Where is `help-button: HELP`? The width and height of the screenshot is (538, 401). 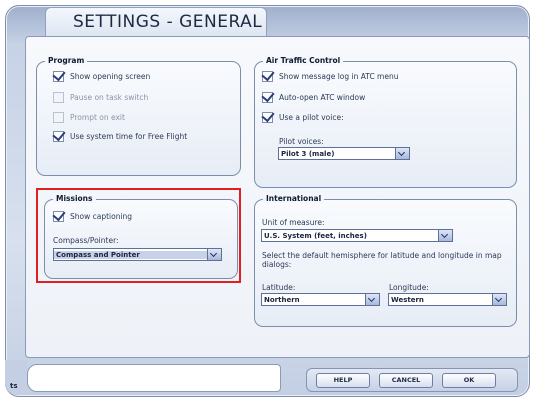
help-button: HELP is located at coordinates (343, 380).